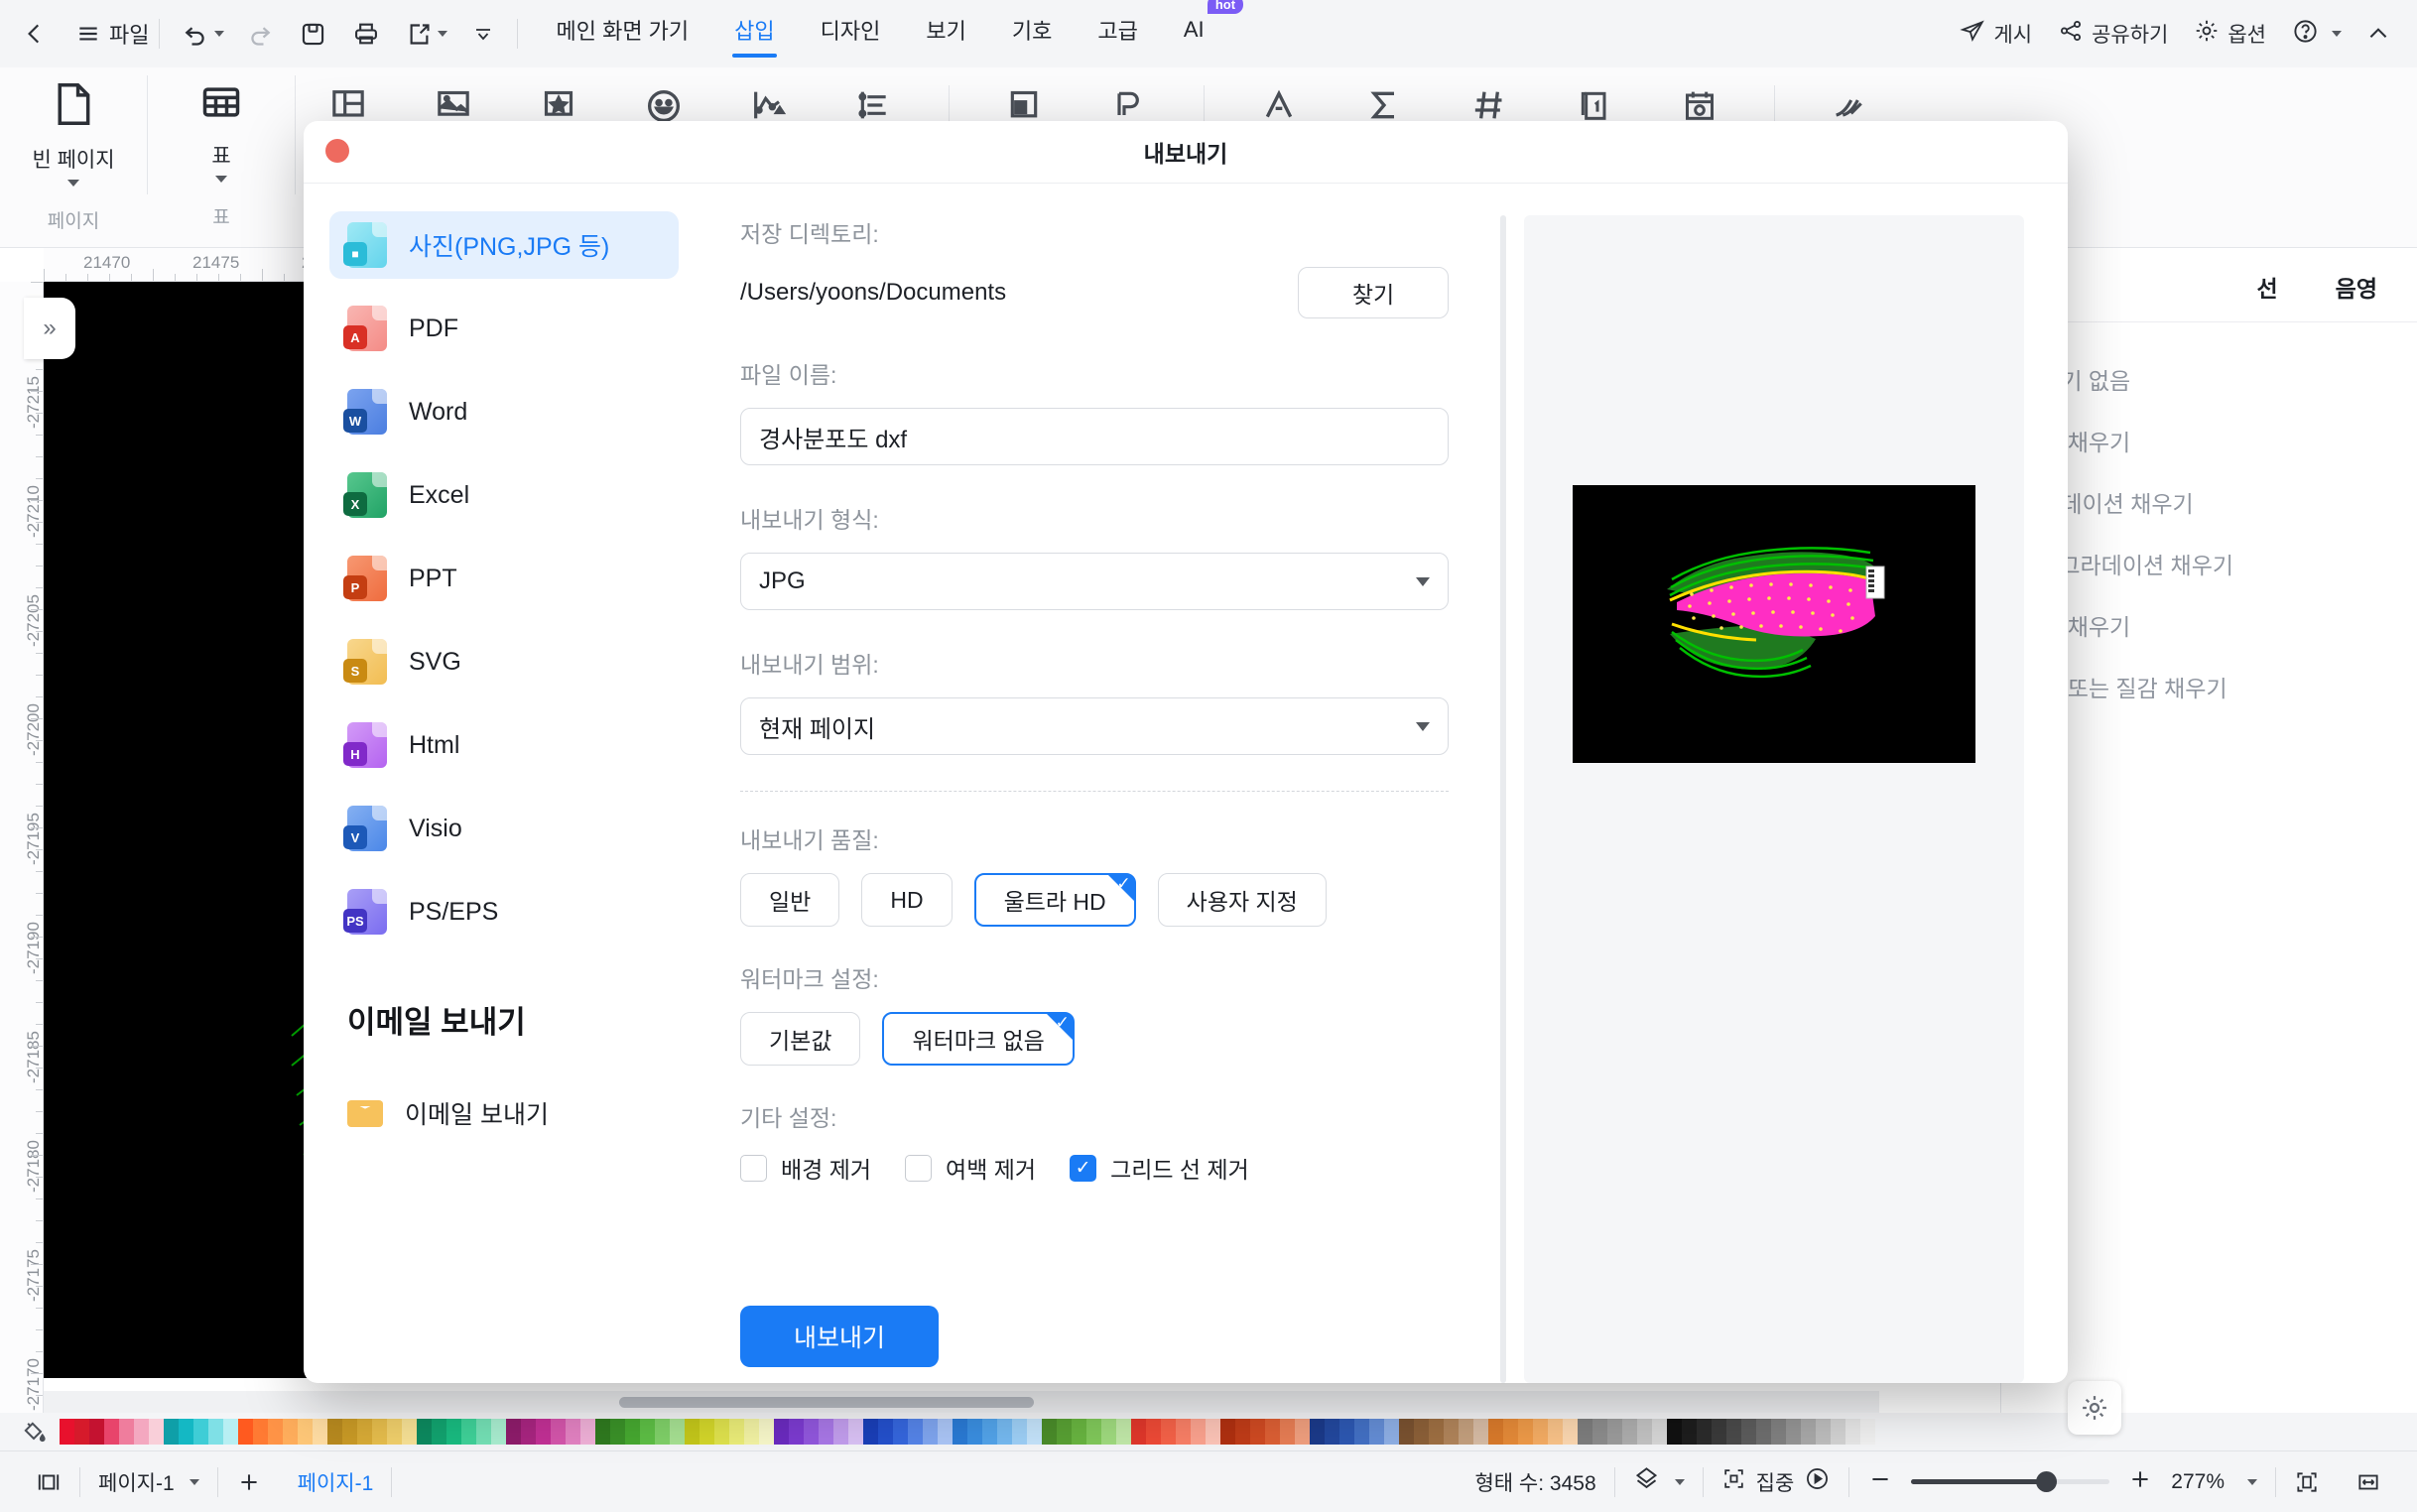  I want to click on tab-home: 메인 화면 가기, so click(622, 34).